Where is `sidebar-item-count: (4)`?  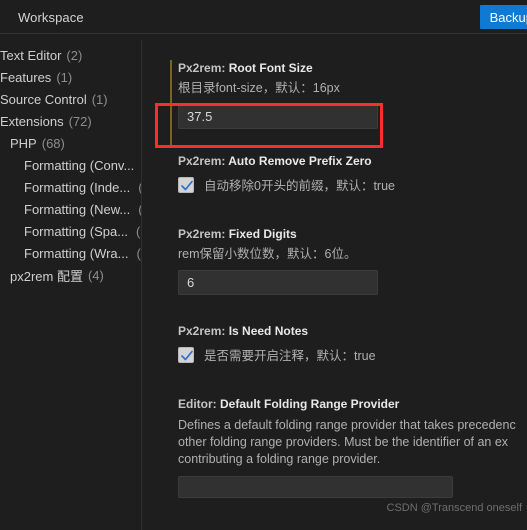 sidebar-item-count: (4) is located at coordinates (95, 275).